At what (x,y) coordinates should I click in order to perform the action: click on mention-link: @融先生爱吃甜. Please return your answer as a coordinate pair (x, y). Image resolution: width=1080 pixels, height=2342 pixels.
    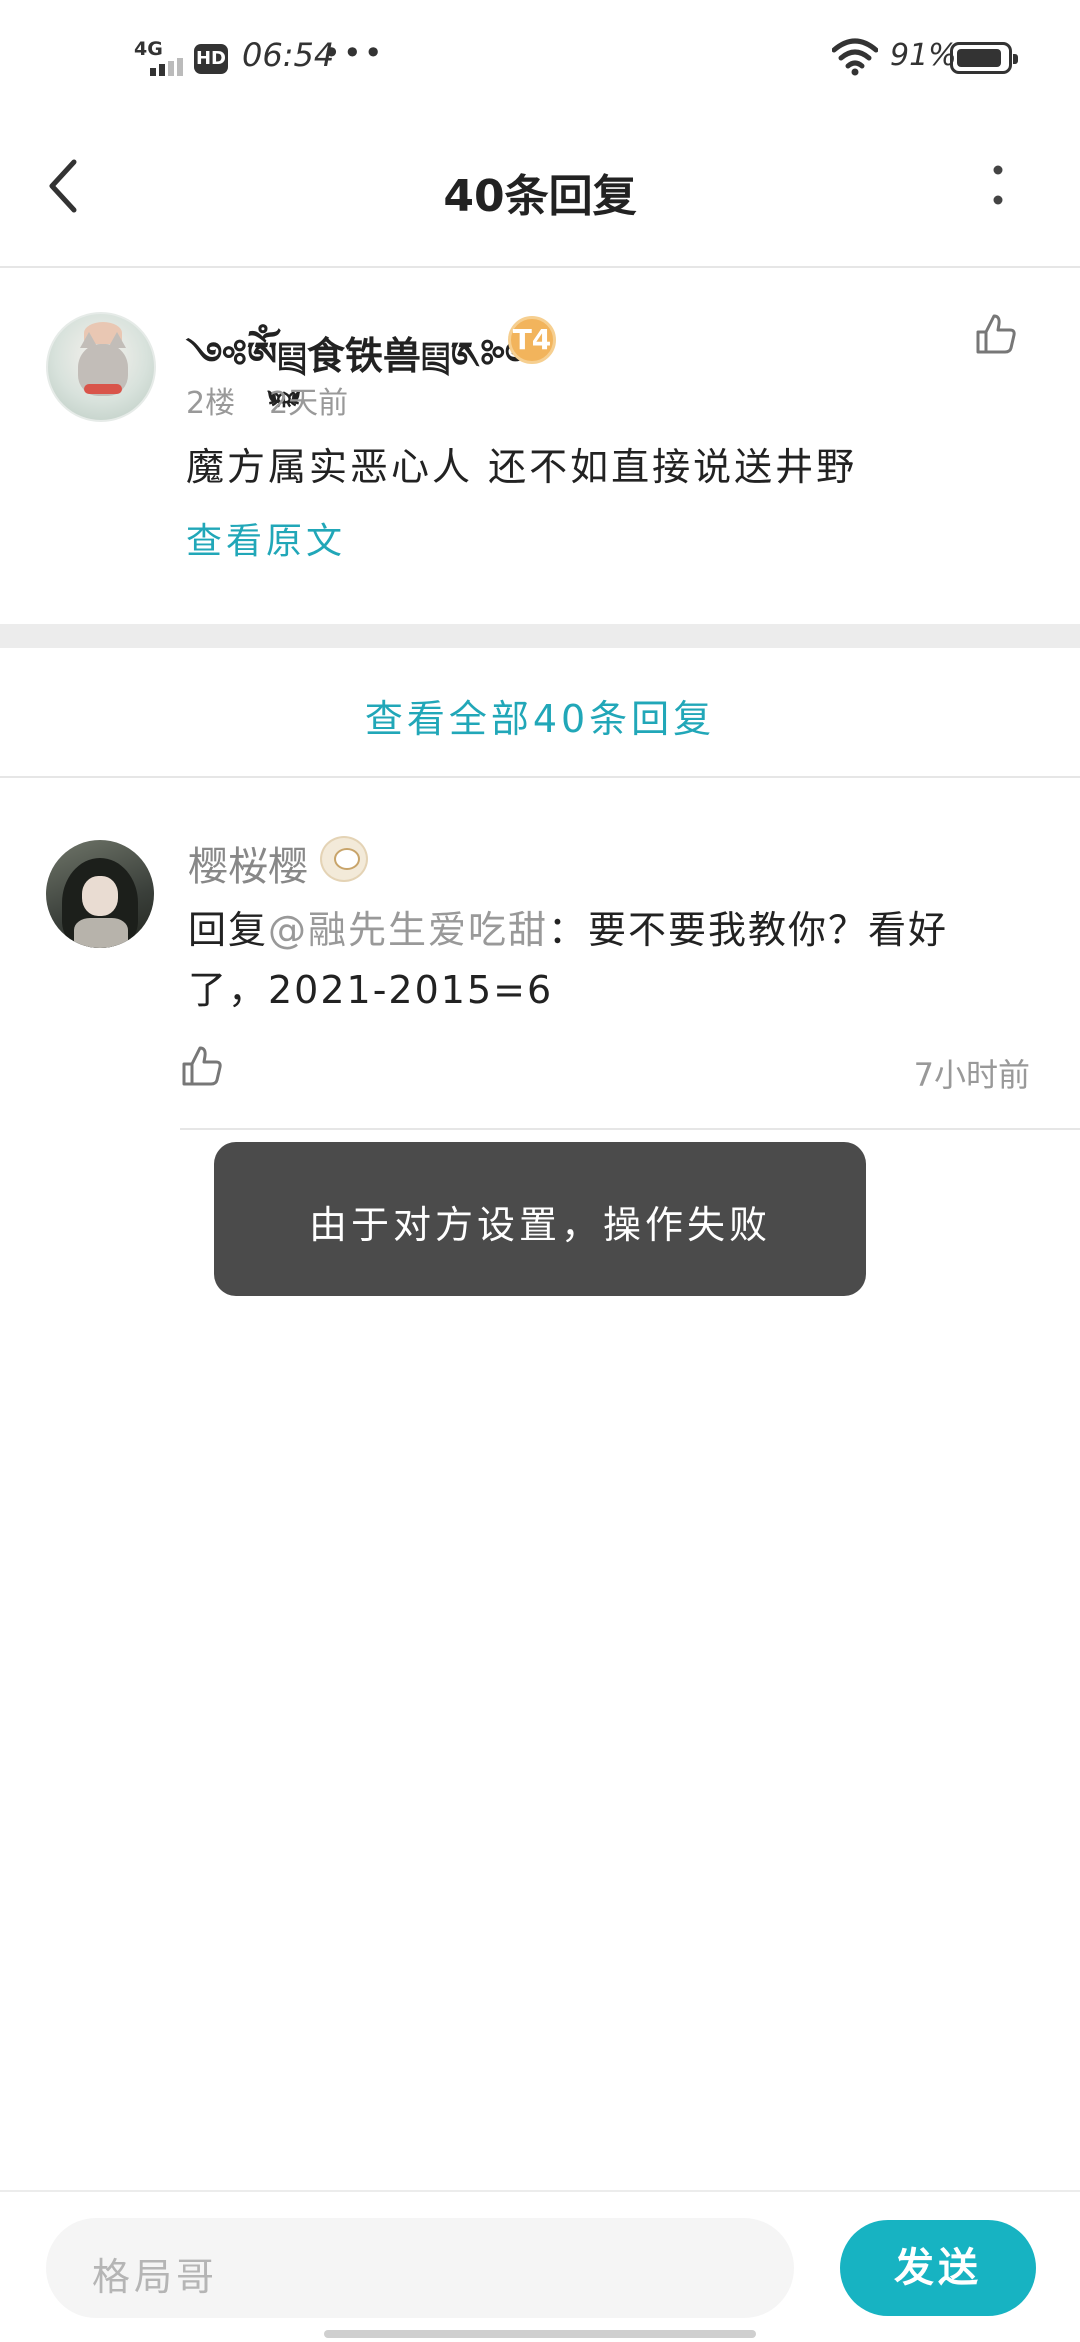
    Looking at the image, I should click on (408, 930).